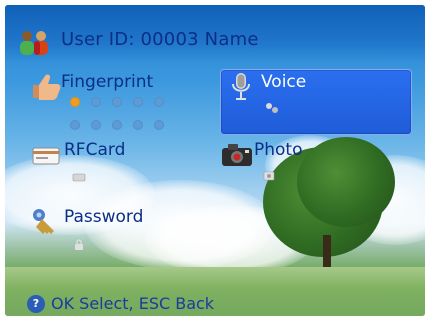 This screenshot has width=430, height=319. Describe the element at coordinates (43, 221) in the screenshot. I see `keys-icon` at that location.